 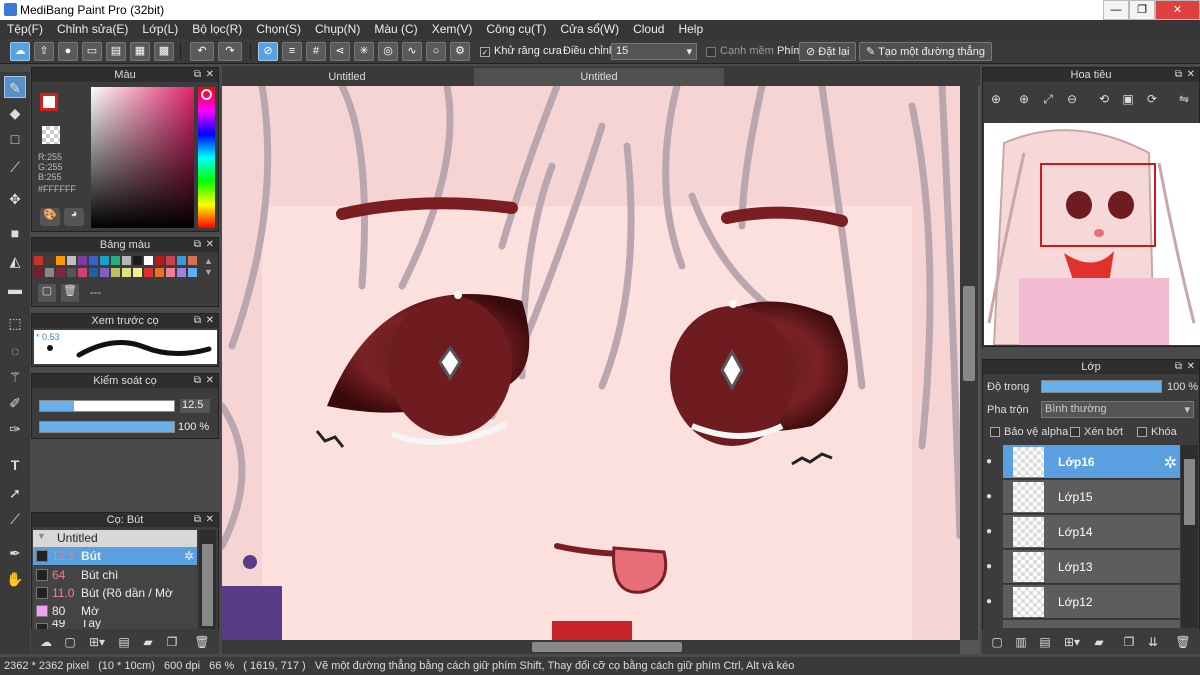 What do you see at coordinates (1091, 532) in the screenshot?
I see `layer-item: Lớp14` at bounding box center [1091, 532].